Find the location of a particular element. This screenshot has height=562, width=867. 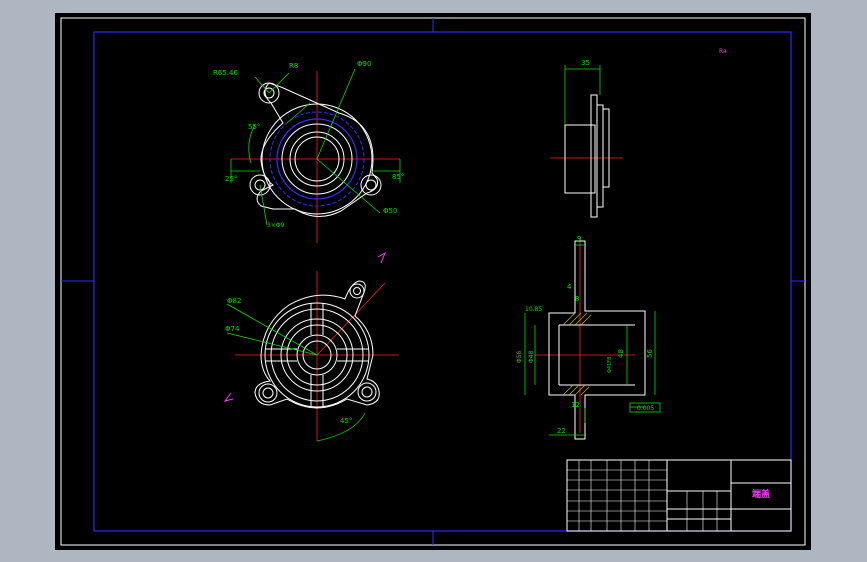

bottom-view: Φ82 Φ74 45° is located at coordinates (311, 346).